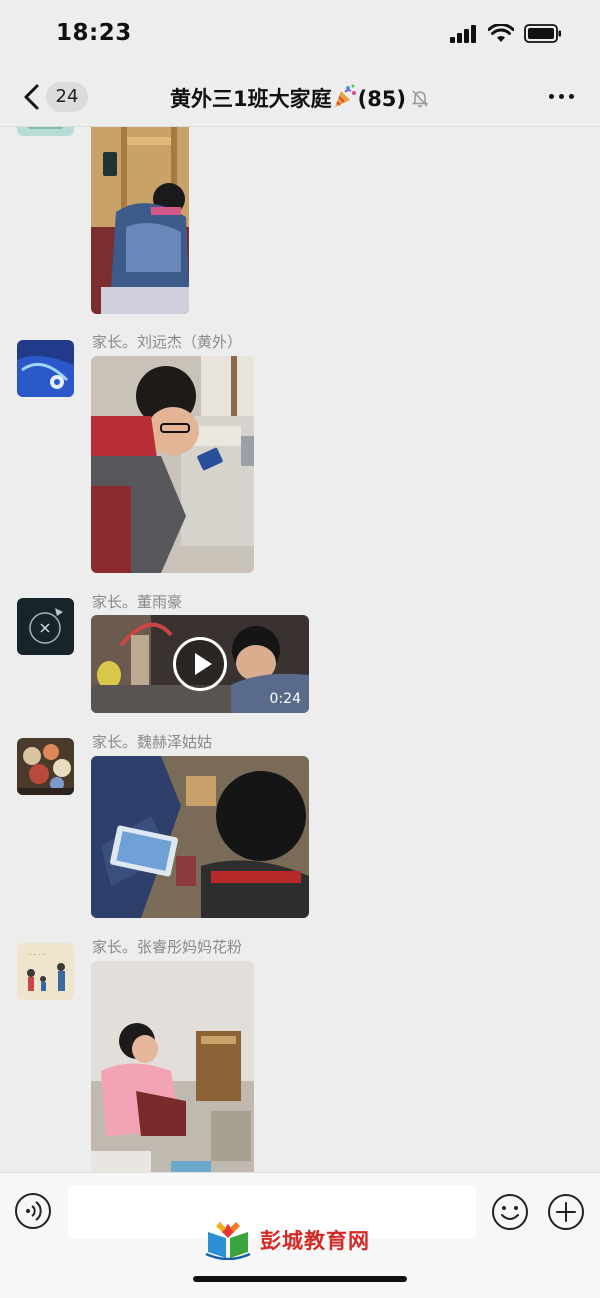 The width and height of the screenshot is (600, 1298). Describe the element at coordinates (228, 1241) in the screenshot. I see `book-logo-icon` at that location.